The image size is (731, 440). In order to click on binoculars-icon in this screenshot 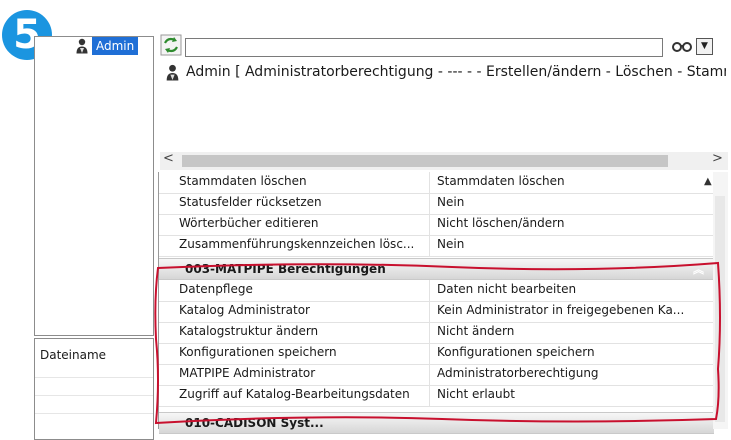, I will do `click(682, 46)`.